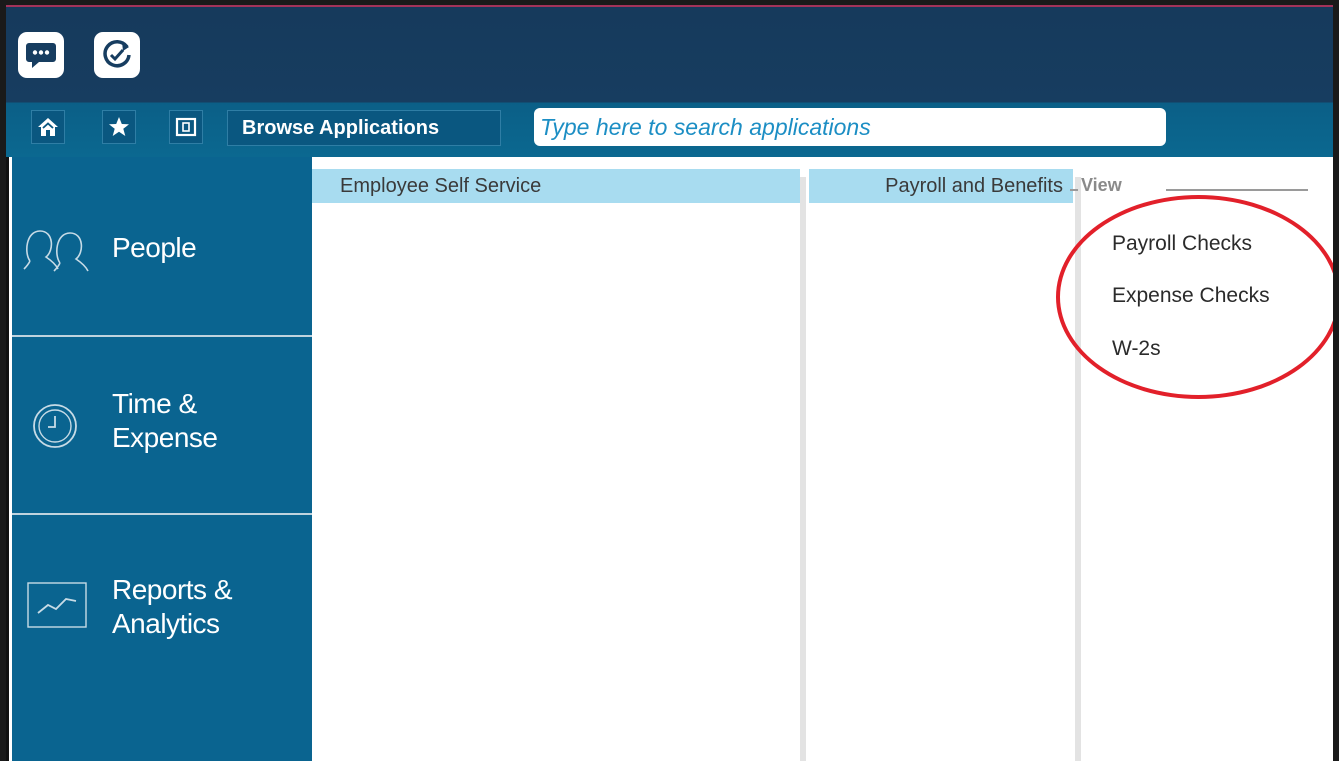 Image resolution: width=1339 pixels, height=761 pixels. What do you see at coordinates (154, 247) in the screenshot?
I see `sidebar-item-label: People` at bounding box center [154, 247].